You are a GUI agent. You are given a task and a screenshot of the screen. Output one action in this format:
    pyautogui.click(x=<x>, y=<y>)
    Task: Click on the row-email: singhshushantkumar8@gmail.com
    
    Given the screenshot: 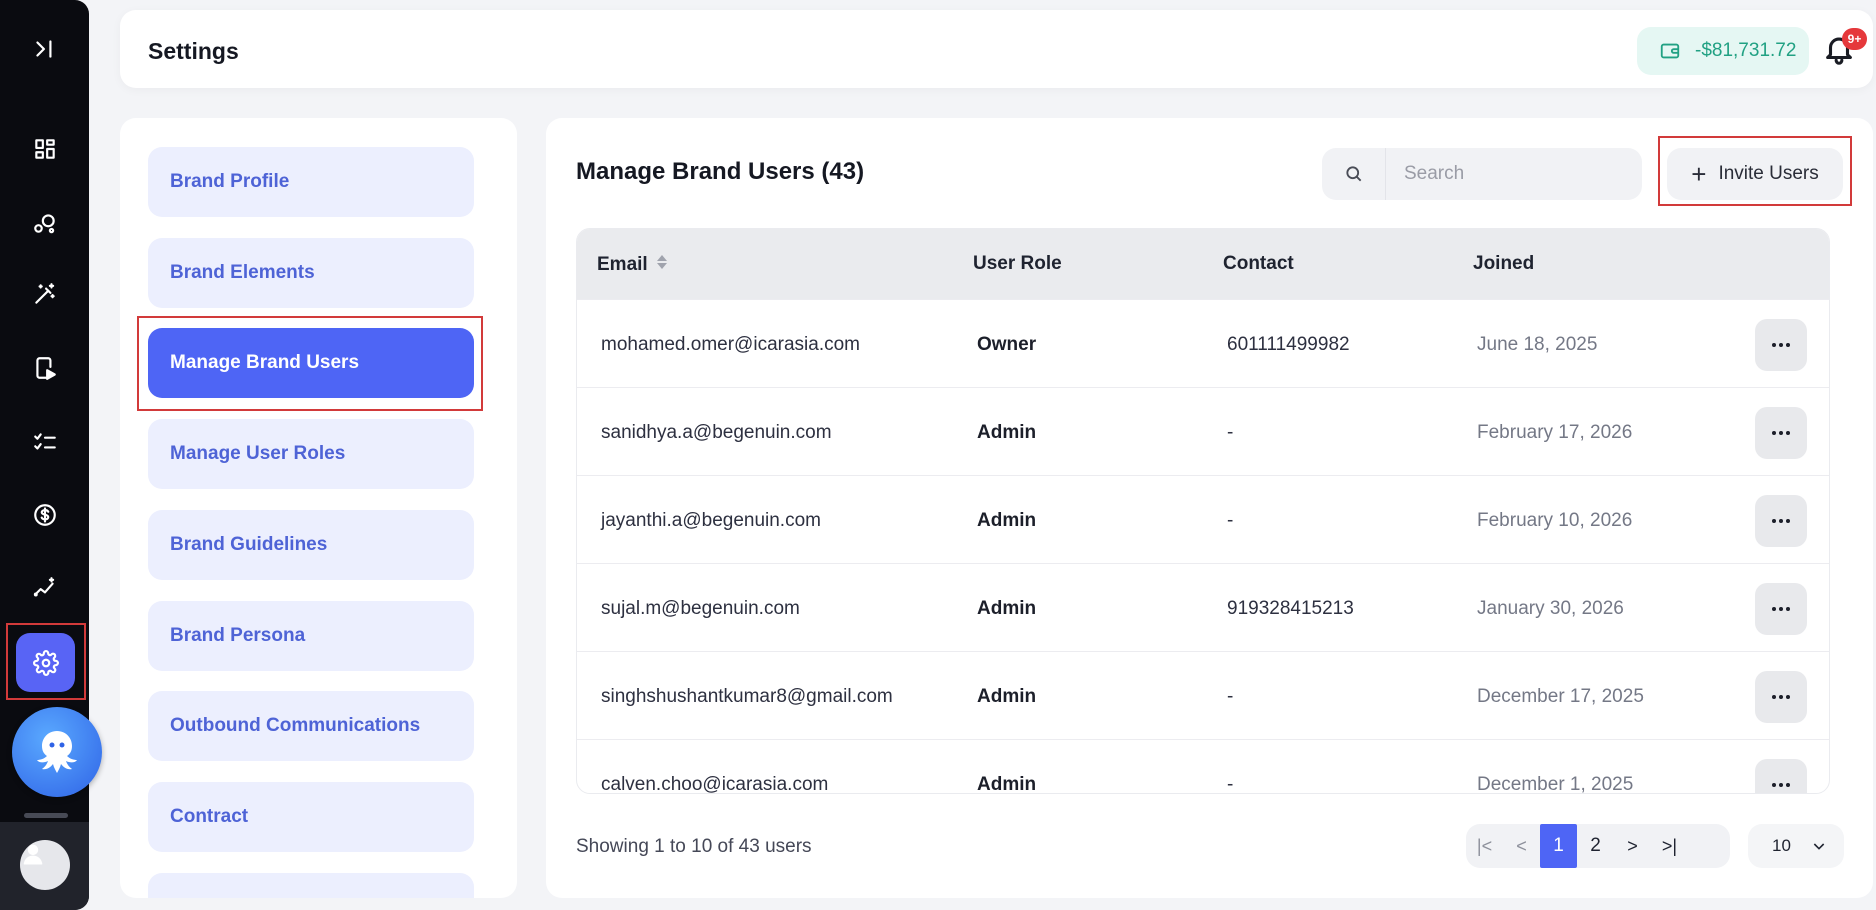 What is the action you would take?
    pyautogui.click(x=747, y=696)
    